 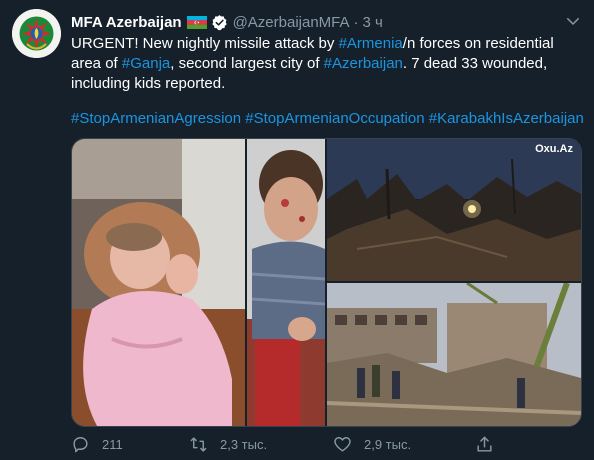 What do you see at coordinates (196, 22) in the screenshot?
I see `azerbaijan-flag-icon` at bounding box center [196, 22].